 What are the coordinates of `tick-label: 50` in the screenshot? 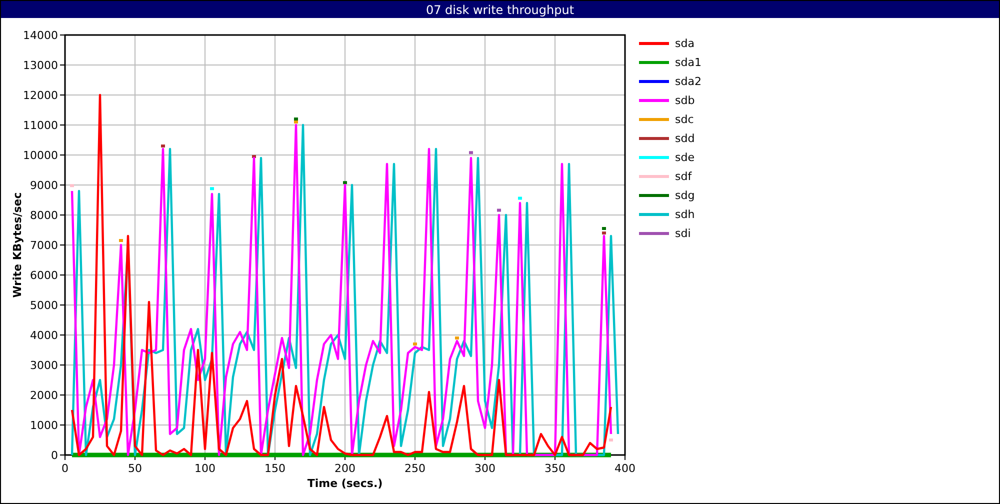 It's located at (135, 468).